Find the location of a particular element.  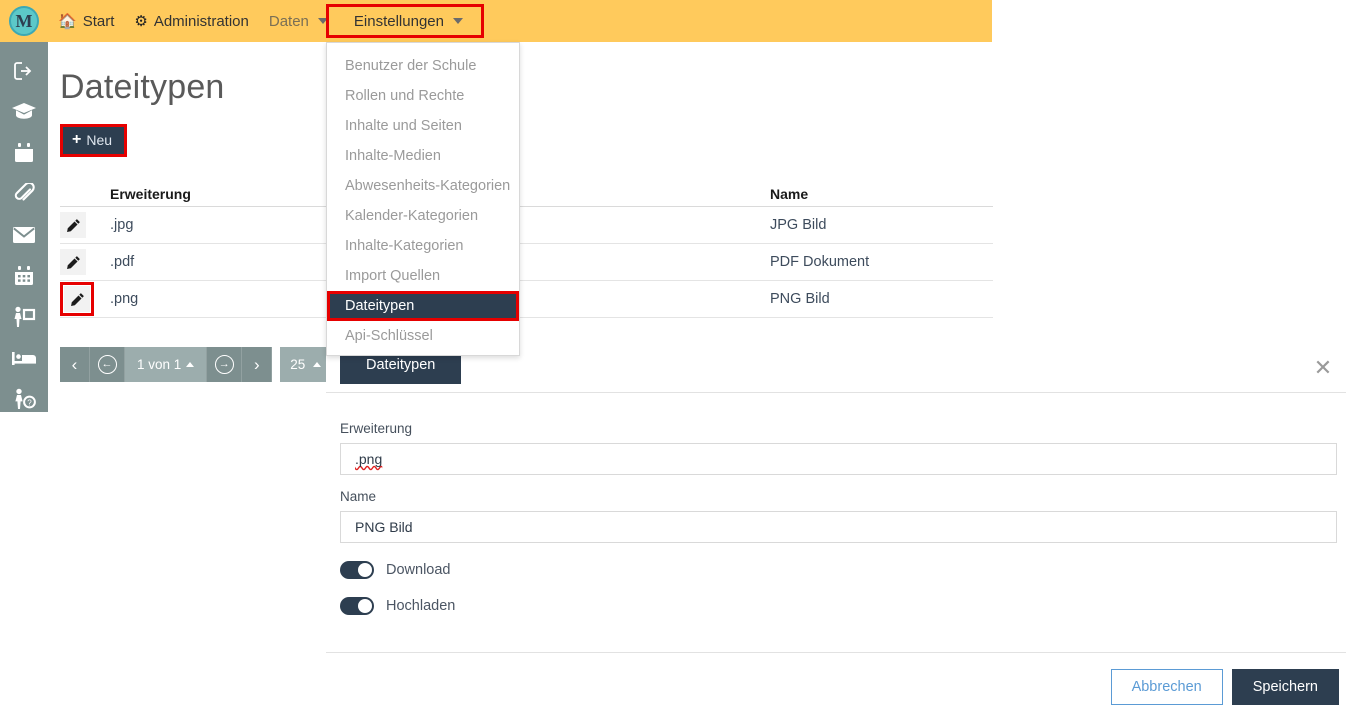

graduation-cap-icon is located at coordinates (24, 112).